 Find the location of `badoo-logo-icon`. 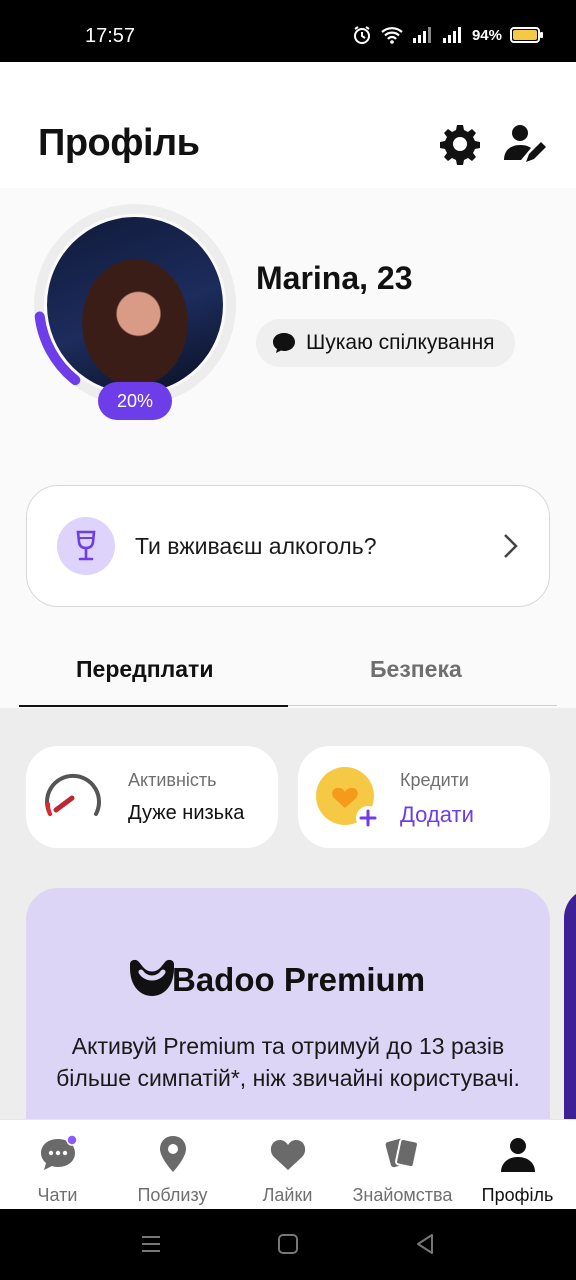

badoo-logo-icon is located at coordinates (152, 977).